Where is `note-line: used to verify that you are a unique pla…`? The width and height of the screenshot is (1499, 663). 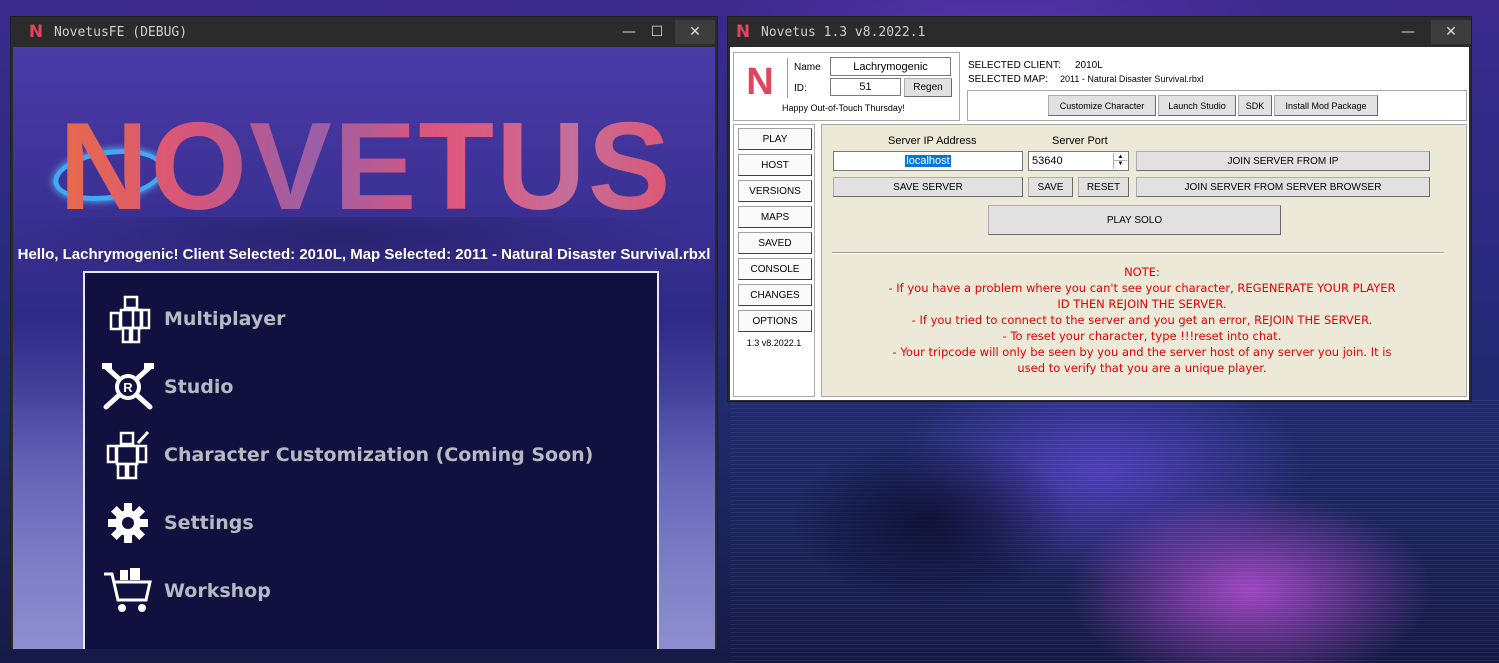
note-line: used to verify that you are a unique pla… is located at coordinates (1142, 368).